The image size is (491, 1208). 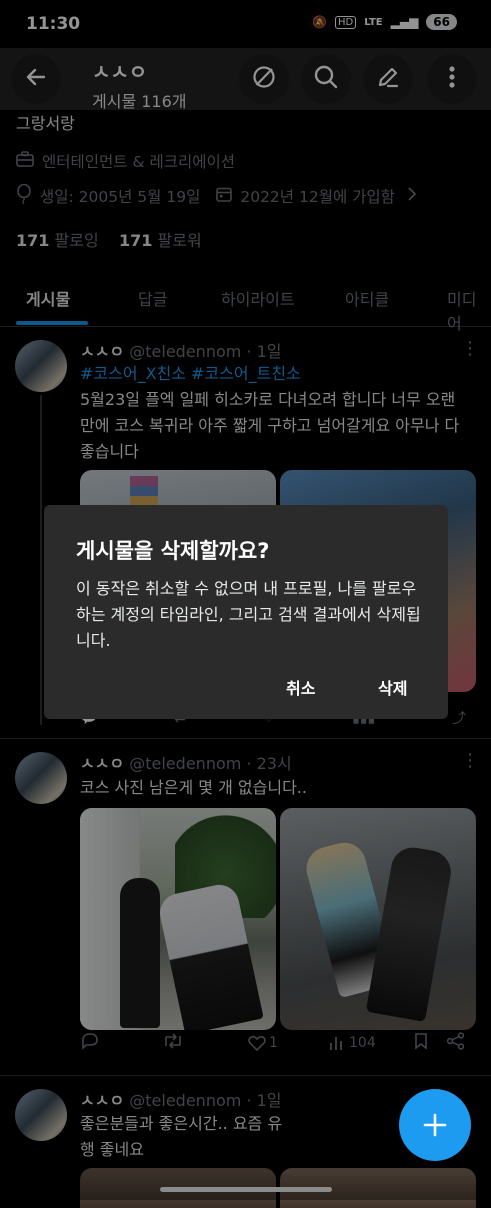 I want to click on plus-icon, so click(x=435, y=1125).